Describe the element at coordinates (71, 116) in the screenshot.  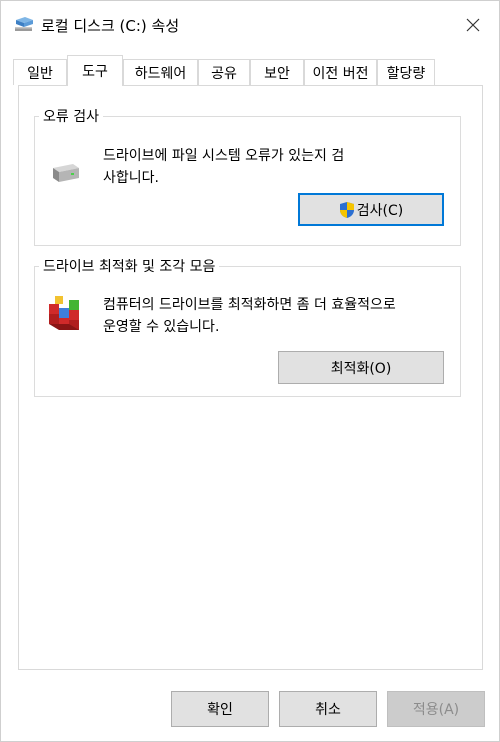
I see `error-check-title: 오류 검사` at that location.